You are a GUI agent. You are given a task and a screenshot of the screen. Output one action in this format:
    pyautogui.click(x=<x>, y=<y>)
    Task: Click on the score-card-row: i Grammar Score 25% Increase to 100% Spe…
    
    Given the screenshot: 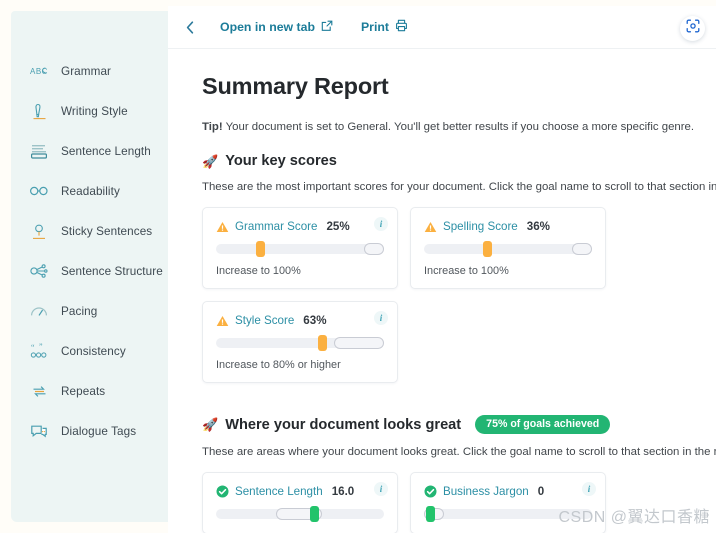 What is the action you would take?
    pyautogui.click(x=446, y=248)
    